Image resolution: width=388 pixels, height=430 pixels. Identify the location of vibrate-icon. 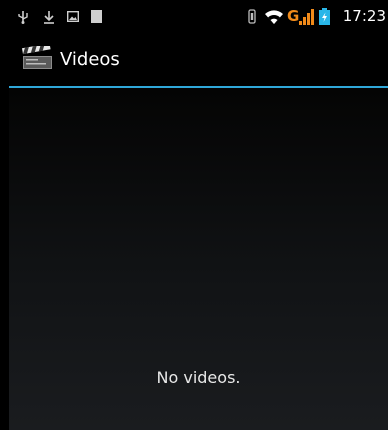
(252, 16).